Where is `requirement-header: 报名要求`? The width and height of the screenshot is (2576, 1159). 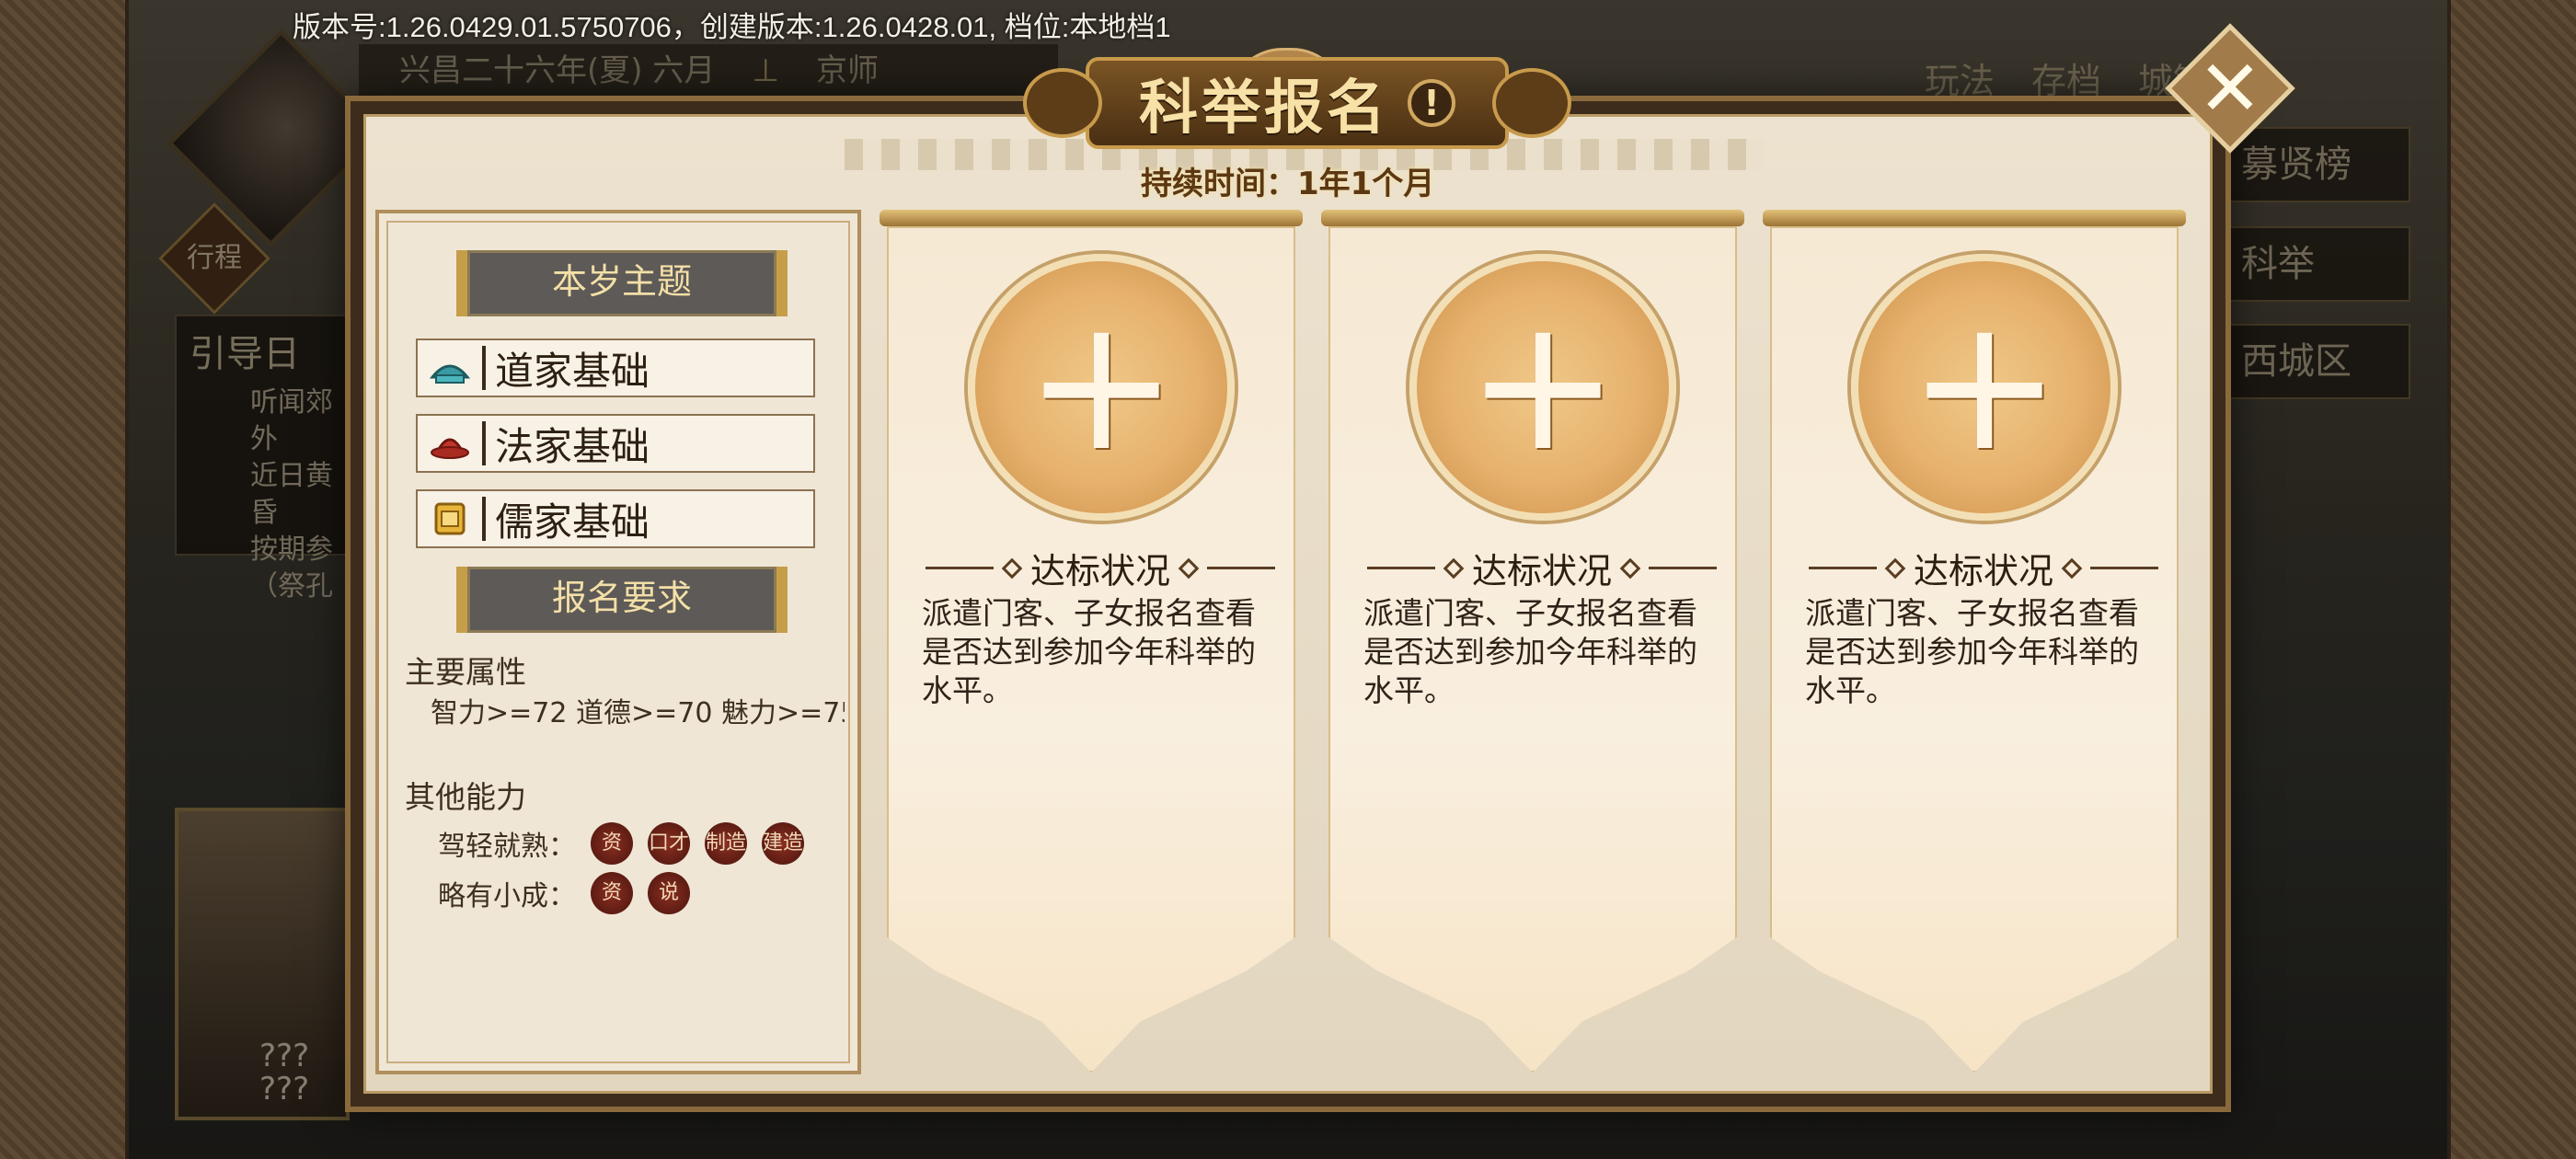 requirement-header: 报名要求 is located at coordinates (622, 600).